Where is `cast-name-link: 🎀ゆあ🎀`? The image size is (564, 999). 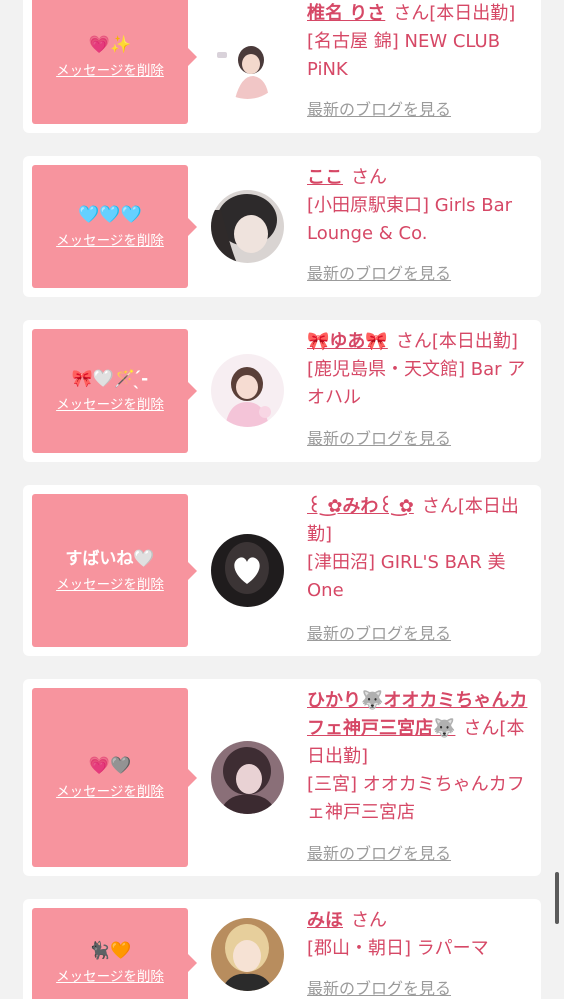
cast-name-link: 🎀ゆあ🎀 is located at coordinates (347, 341).